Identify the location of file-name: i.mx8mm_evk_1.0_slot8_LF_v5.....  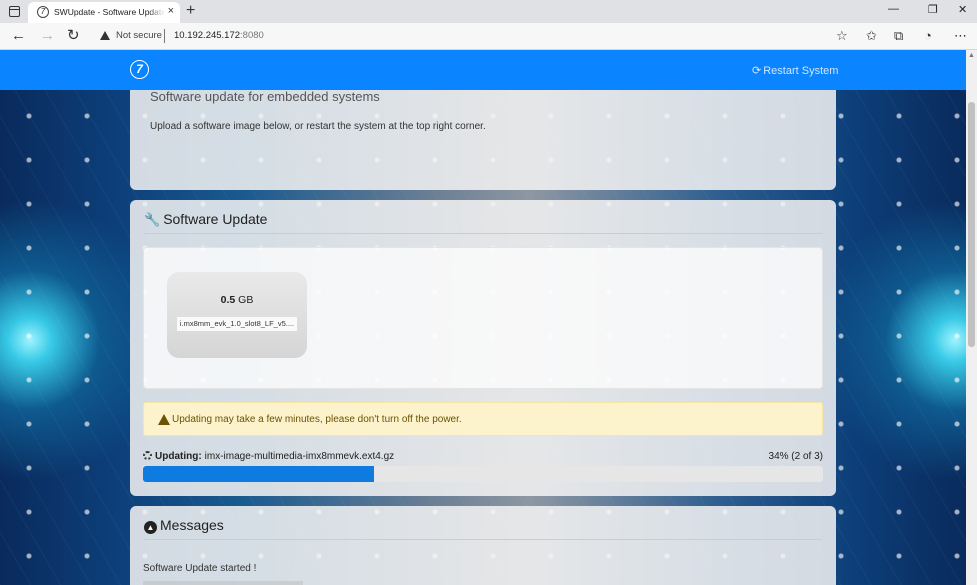
(237, 324).